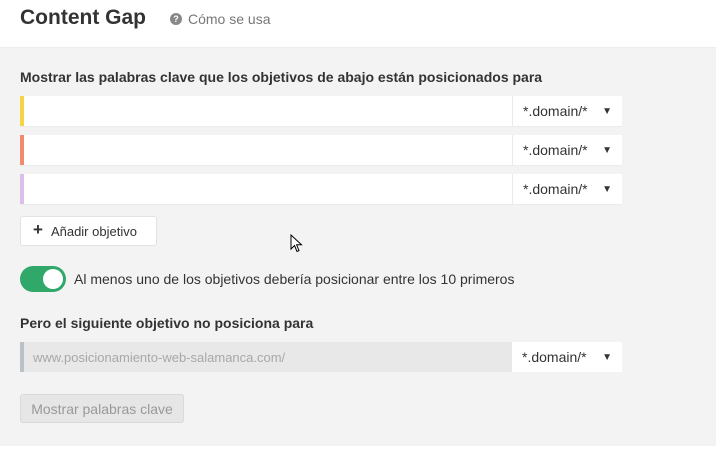  Describe the element at coordinates (268, 357) in the screenshot. I see `exclude-target-input` at that location.